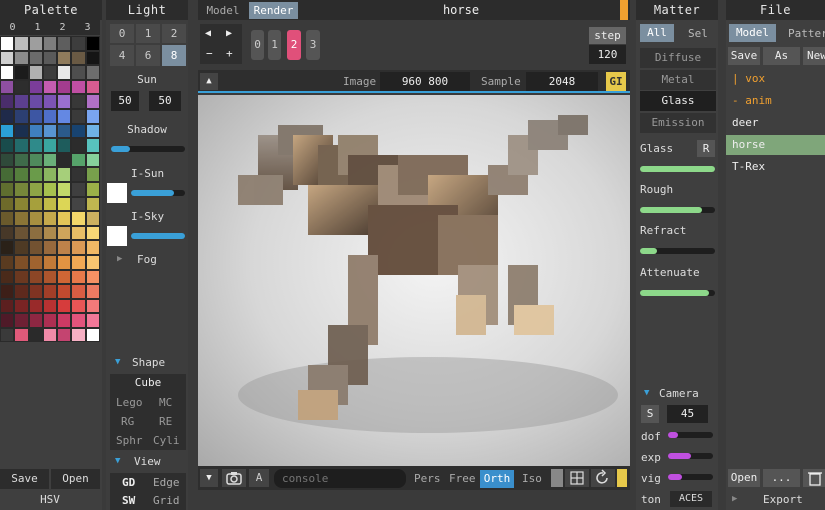 This screenshot has width=825, height=510. I want to click on light-button-1: 1, so click(148, 33).